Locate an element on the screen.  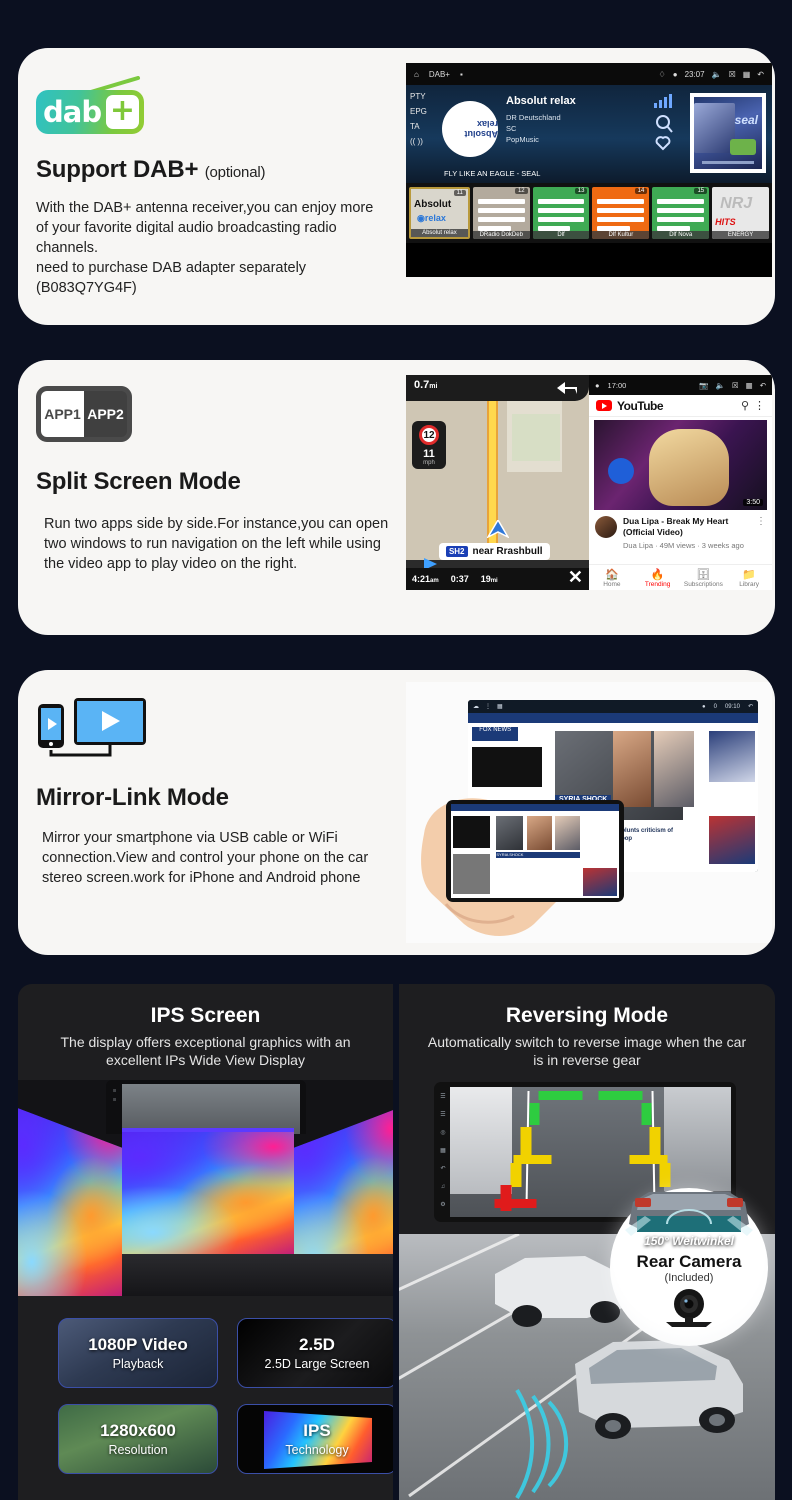
signal-search-fav-icons is located at coordinates (664, 124).